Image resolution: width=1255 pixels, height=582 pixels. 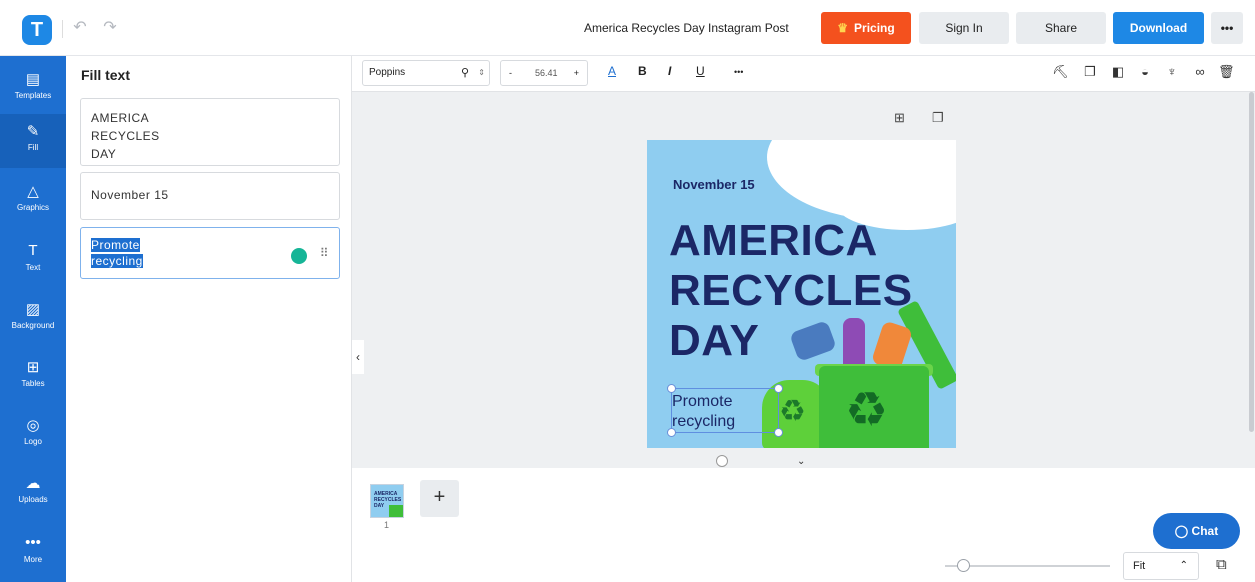 What do you see at coordinates (33, 435) in the screenshot?
I see `rail-item-logo: ◎ Logo` at bounding box center [33, 435].